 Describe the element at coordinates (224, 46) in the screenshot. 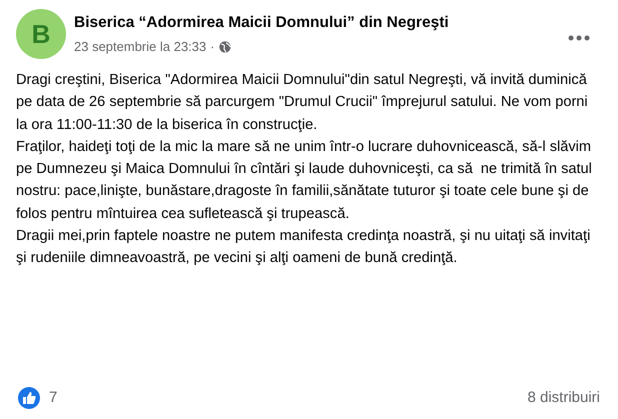

I see `globe-icon` at that location.